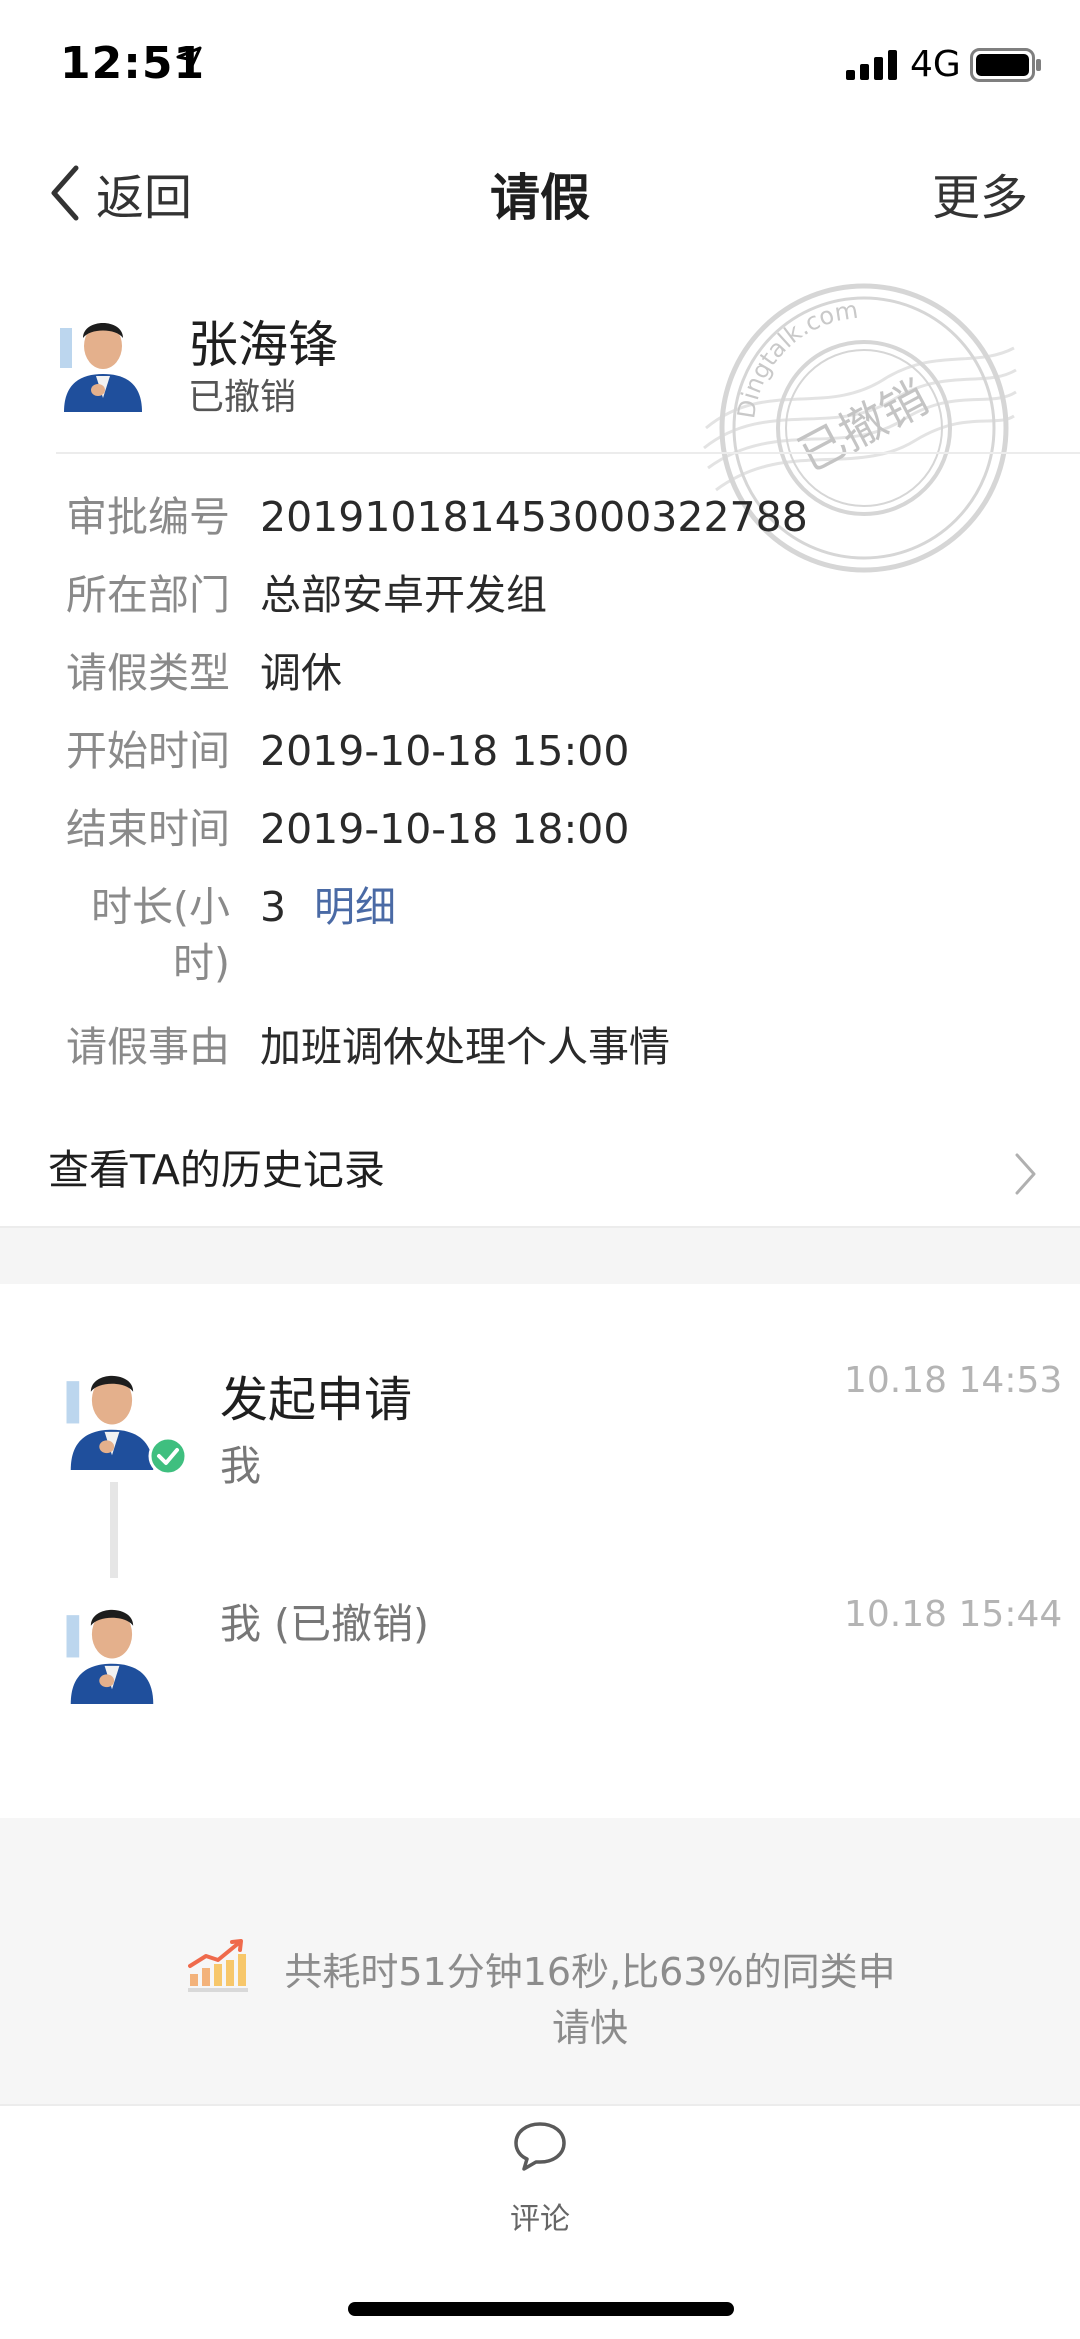 Image resolution: width=1080 pixels, height=2339 pixels. Describe the element at coordinates (871, 65) in the screenshot. I see `signal-icon` at that location.